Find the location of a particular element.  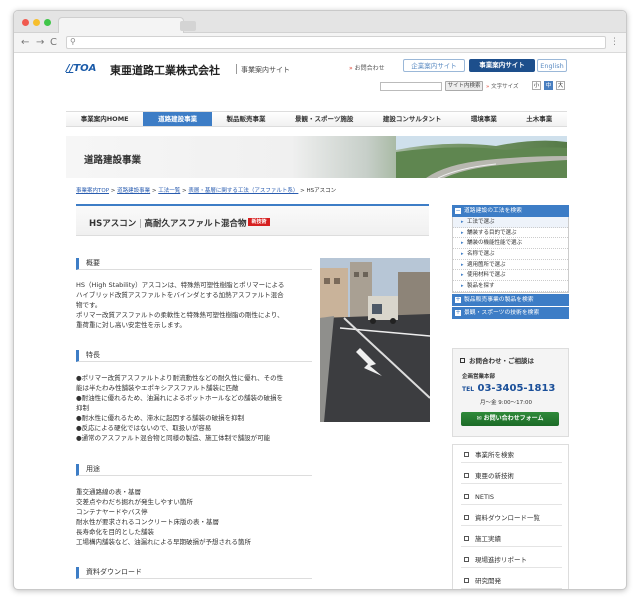

business-site-button: 事業案内サイト is located at coordinates (502, 65).